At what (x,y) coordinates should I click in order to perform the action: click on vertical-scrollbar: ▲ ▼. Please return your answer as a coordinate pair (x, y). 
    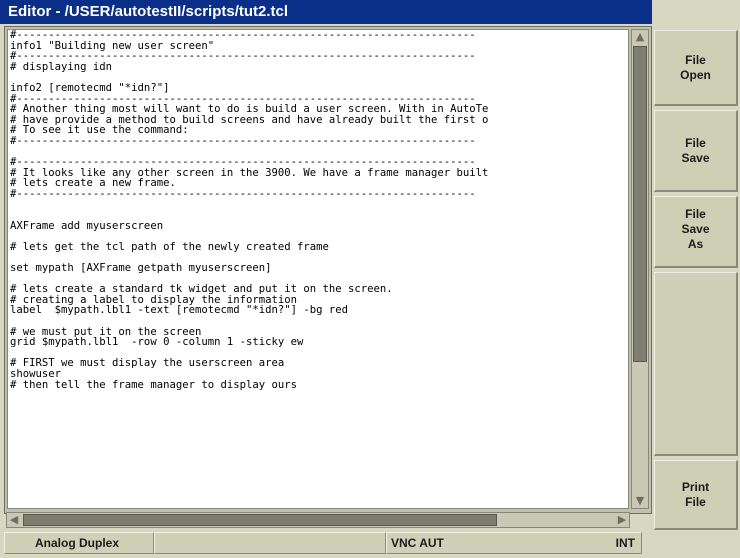
    Looking at the image, I should click on (640, 269).